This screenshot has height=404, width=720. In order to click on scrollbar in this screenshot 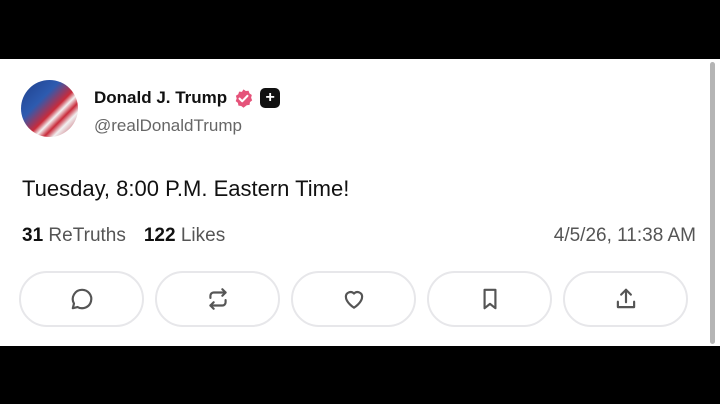, I will do `click(712, 203)`.